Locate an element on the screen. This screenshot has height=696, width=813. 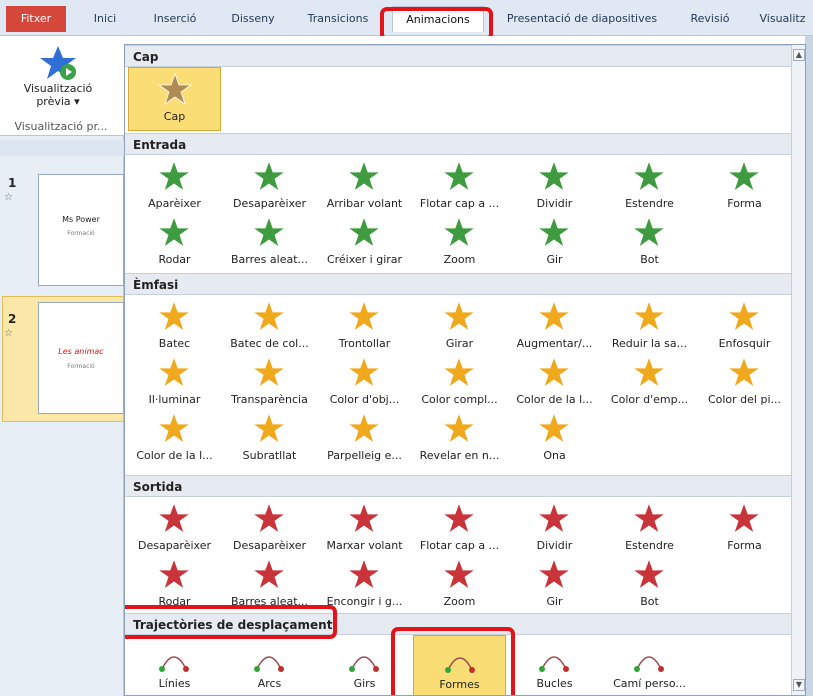
animation-item-sortida: Gir is located at coordinates (554, 585).